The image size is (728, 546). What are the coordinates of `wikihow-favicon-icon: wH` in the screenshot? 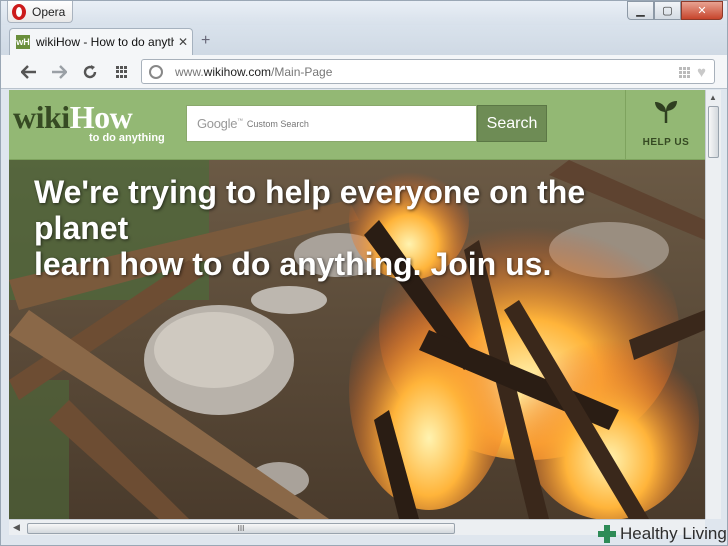 It's located at (23, 42).